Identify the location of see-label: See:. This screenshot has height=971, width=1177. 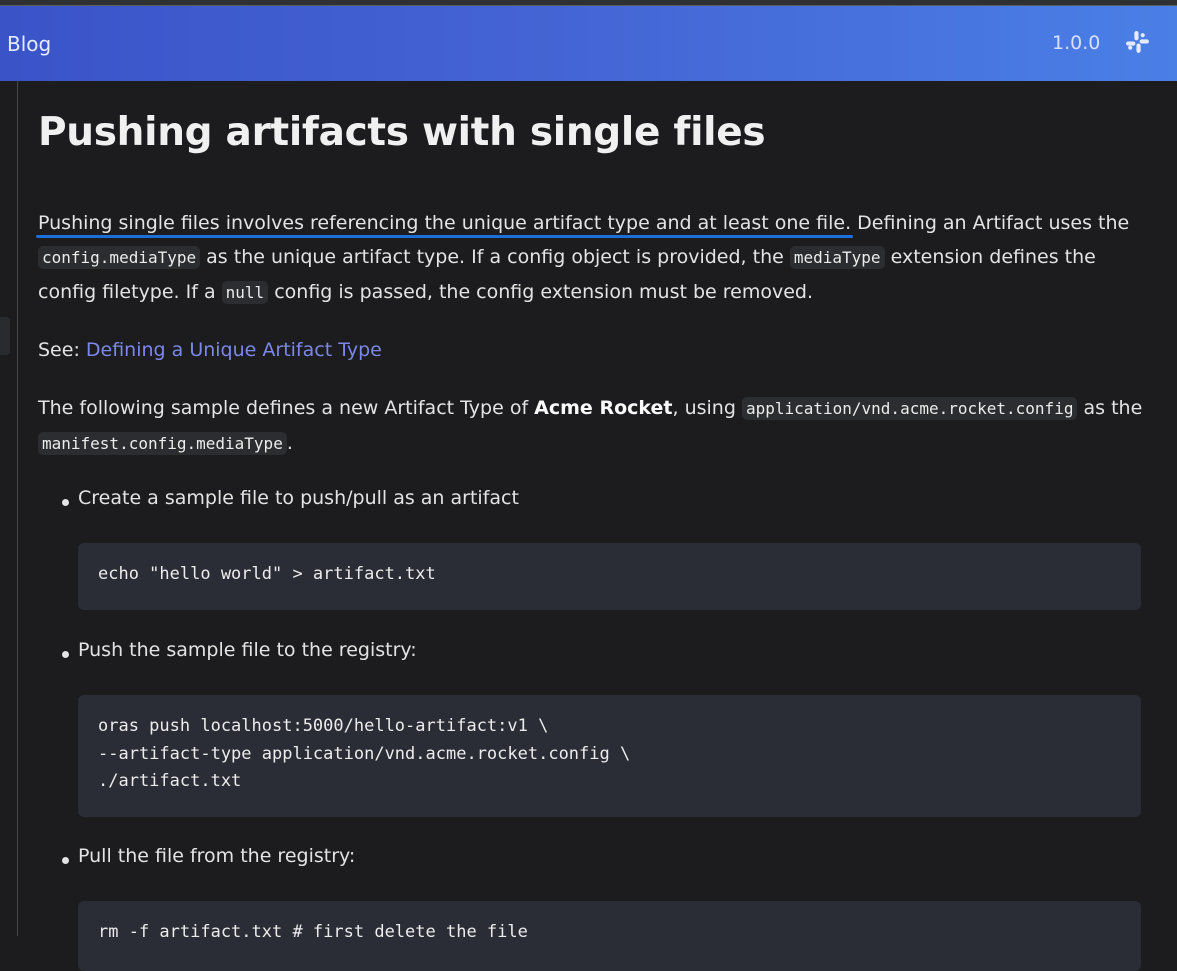
(62, 350).